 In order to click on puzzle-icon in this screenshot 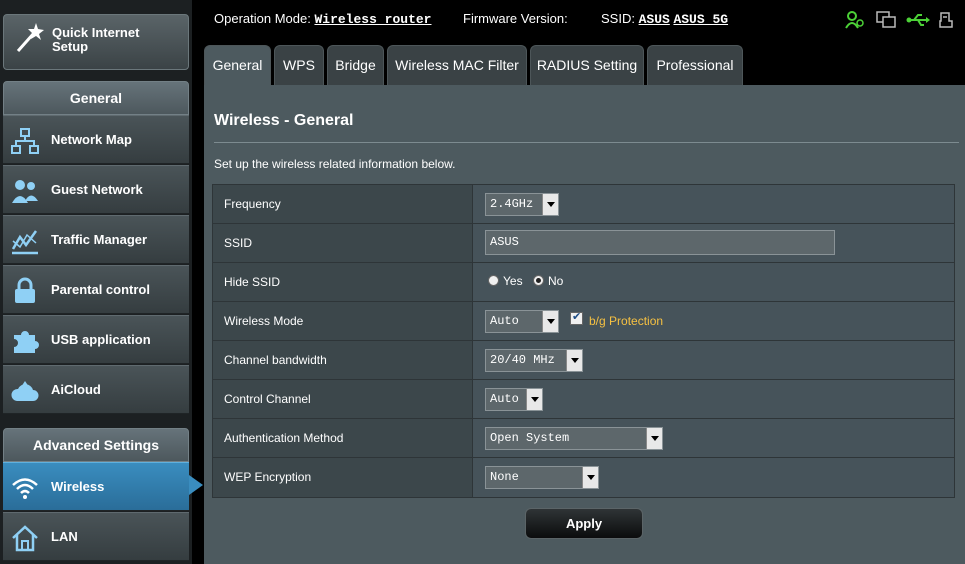, I will do `click(26, 342)`.